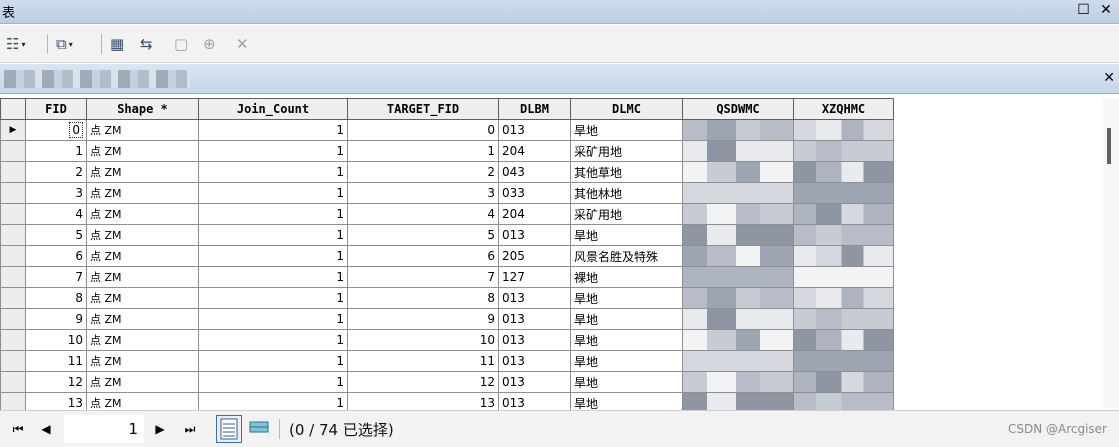  What do you see at coordinates (534, 151) in the screenshot?
I see `cell-dlbm: 204` at bounding box center [534, 151].